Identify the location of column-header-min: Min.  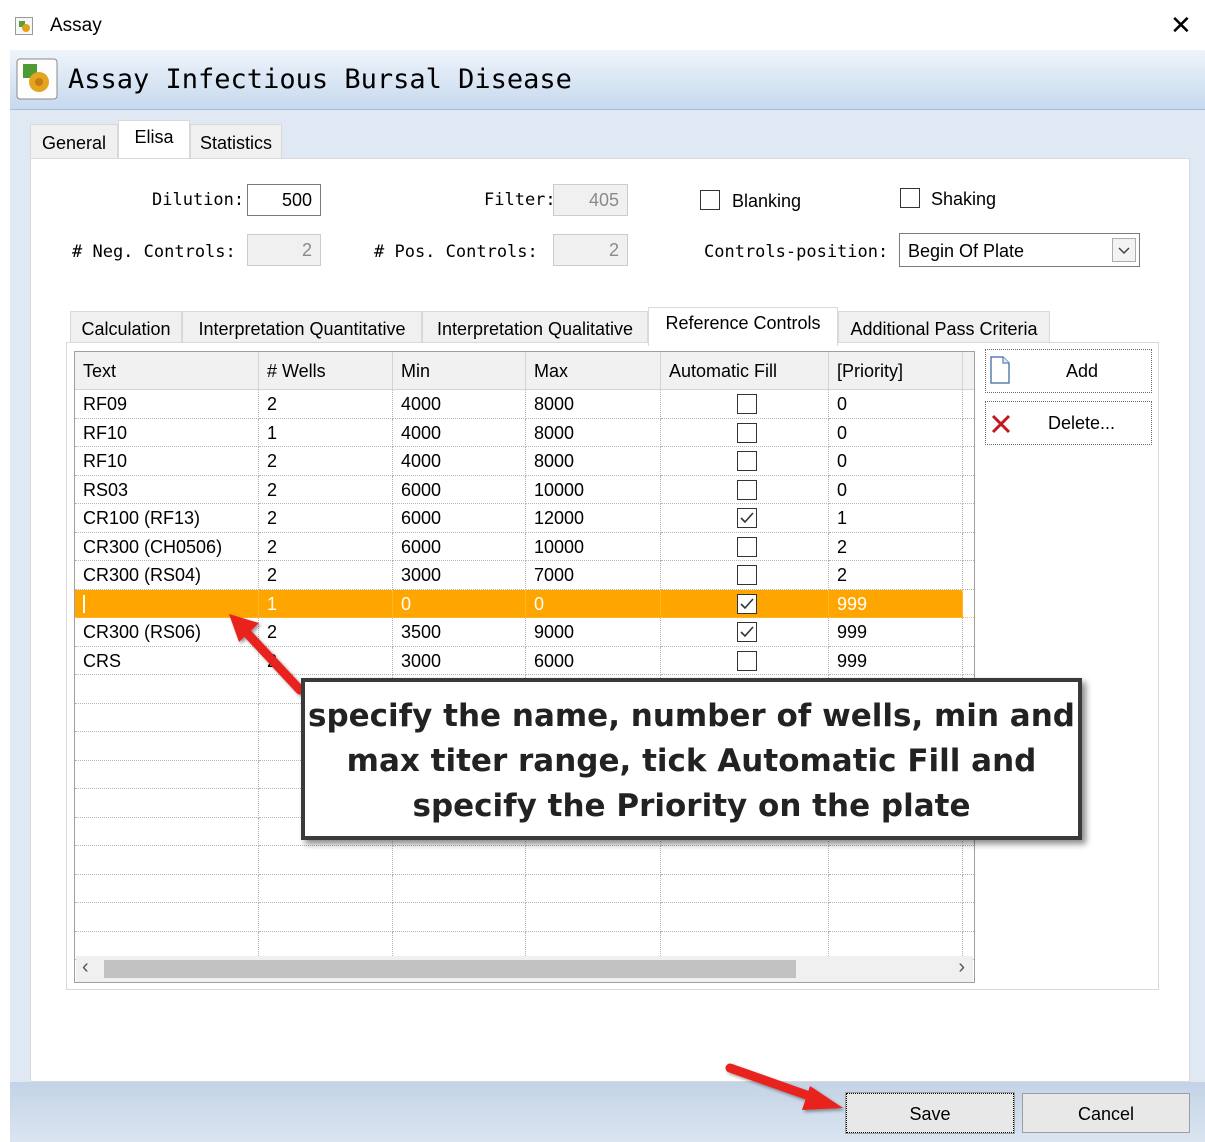
(459, 371).